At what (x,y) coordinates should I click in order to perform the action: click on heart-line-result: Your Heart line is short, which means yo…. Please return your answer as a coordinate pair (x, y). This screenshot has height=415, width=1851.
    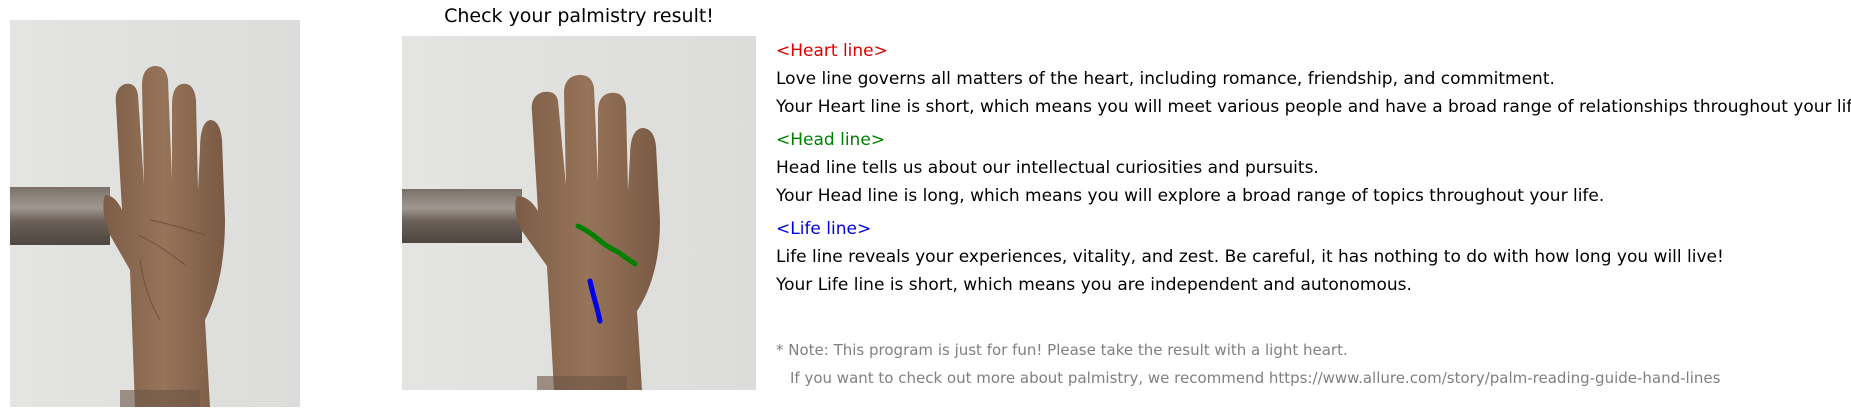
    Looking at the image, I should click on (1313, 107).